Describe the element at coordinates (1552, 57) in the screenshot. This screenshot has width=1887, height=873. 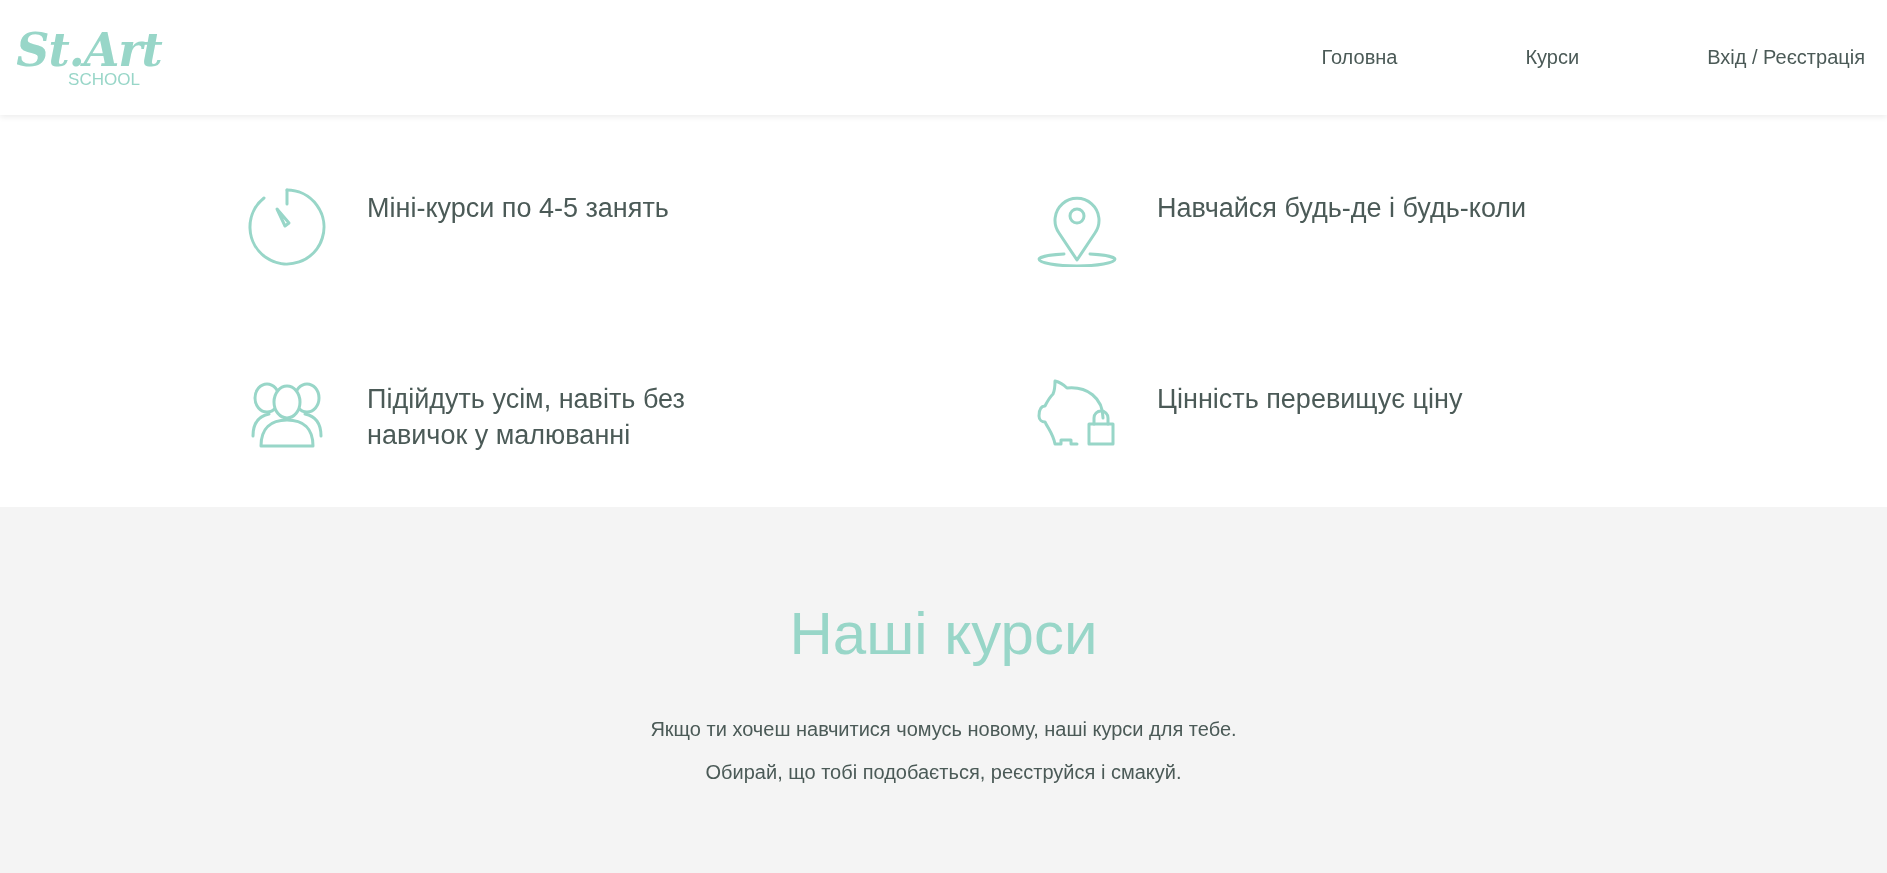
I see `nav-link: Курси` at that location.